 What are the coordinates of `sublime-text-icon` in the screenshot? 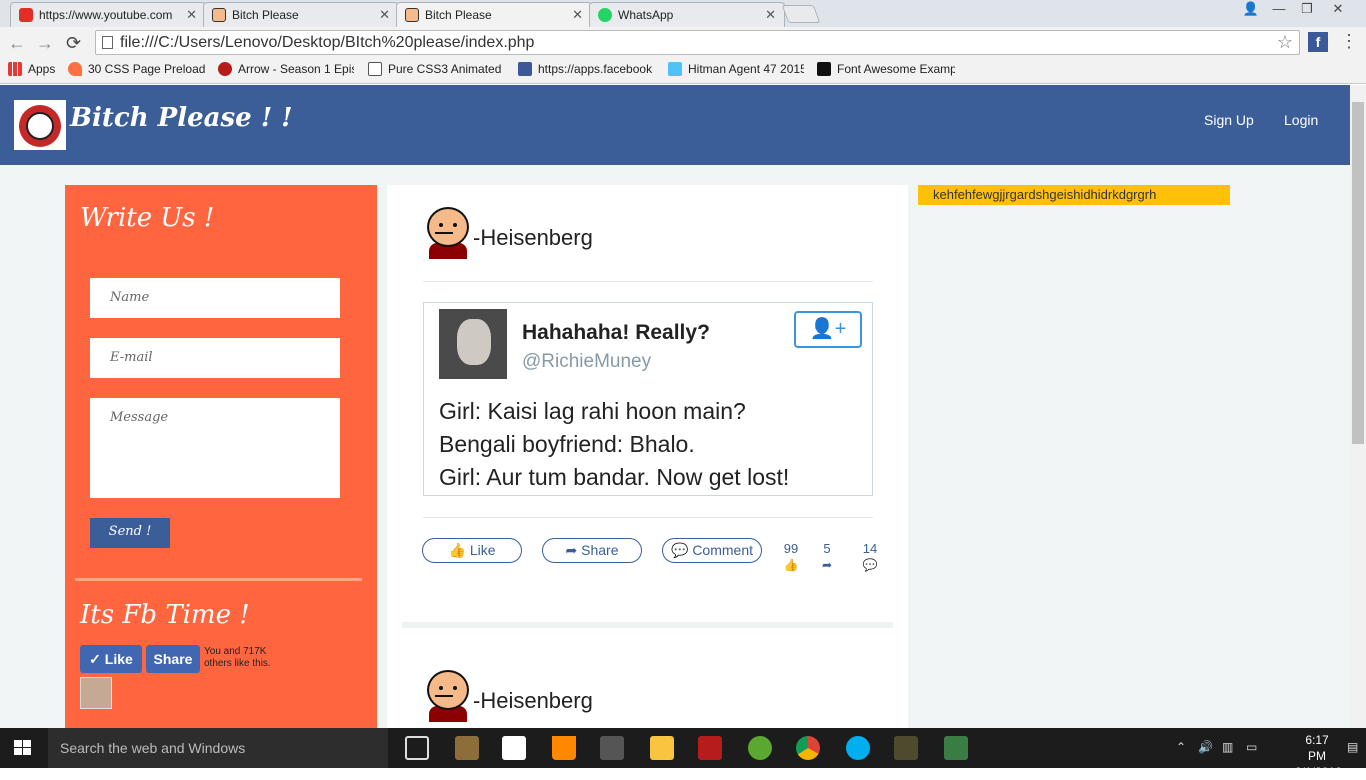 It's located at (467, 748).